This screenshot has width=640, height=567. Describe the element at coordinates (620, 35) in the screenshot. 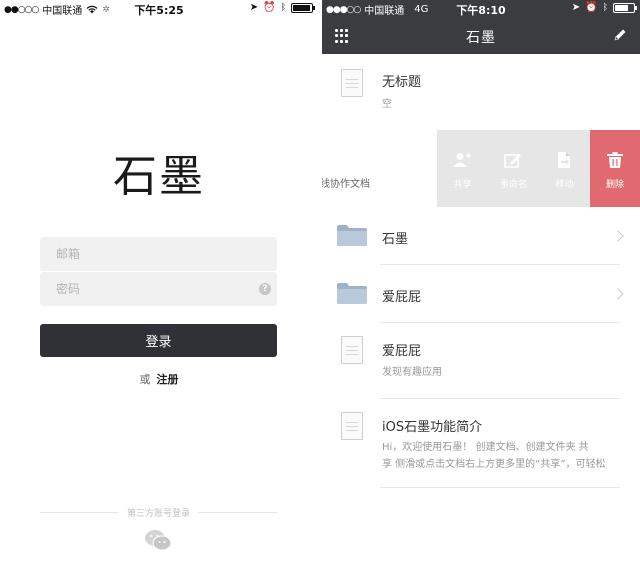

I see `new-document-pen-icon` at that location.